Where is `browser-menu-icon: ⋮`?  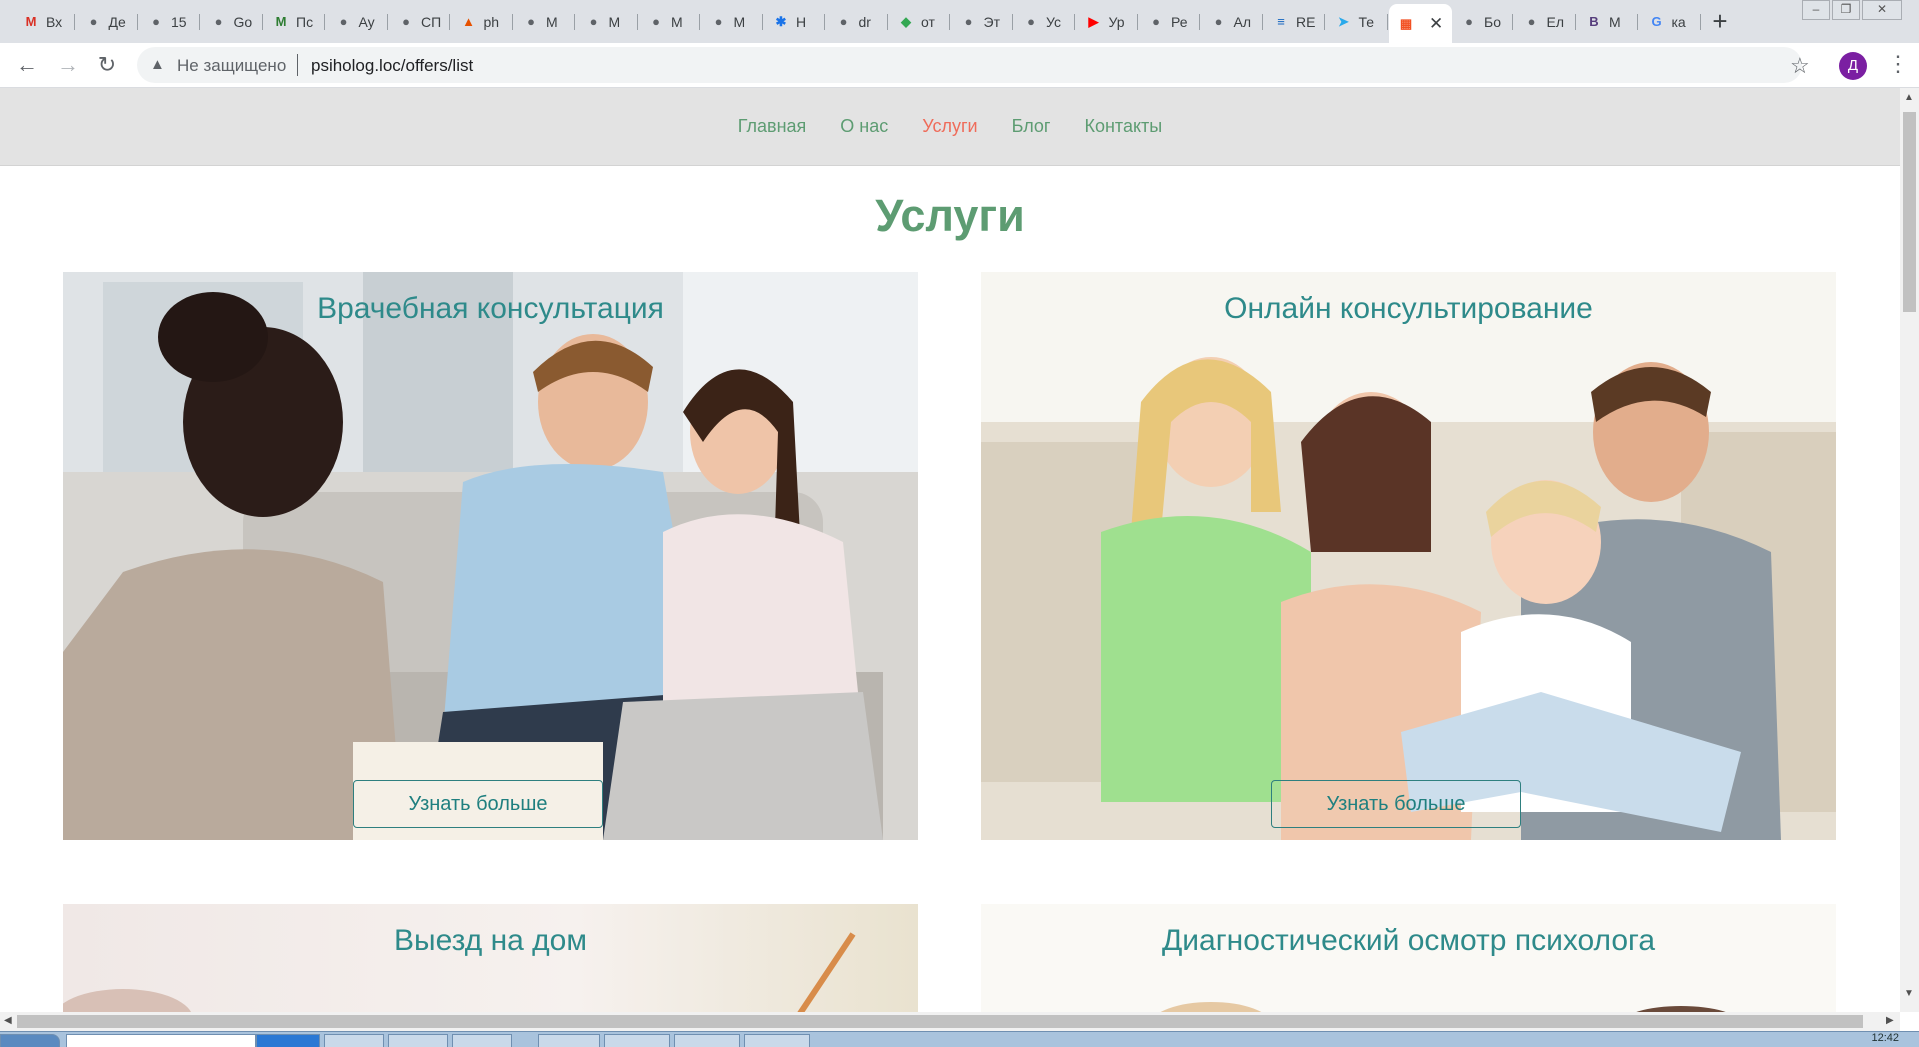 browser-menu-icon: ⋮ is located at coordinates (1898, 64).